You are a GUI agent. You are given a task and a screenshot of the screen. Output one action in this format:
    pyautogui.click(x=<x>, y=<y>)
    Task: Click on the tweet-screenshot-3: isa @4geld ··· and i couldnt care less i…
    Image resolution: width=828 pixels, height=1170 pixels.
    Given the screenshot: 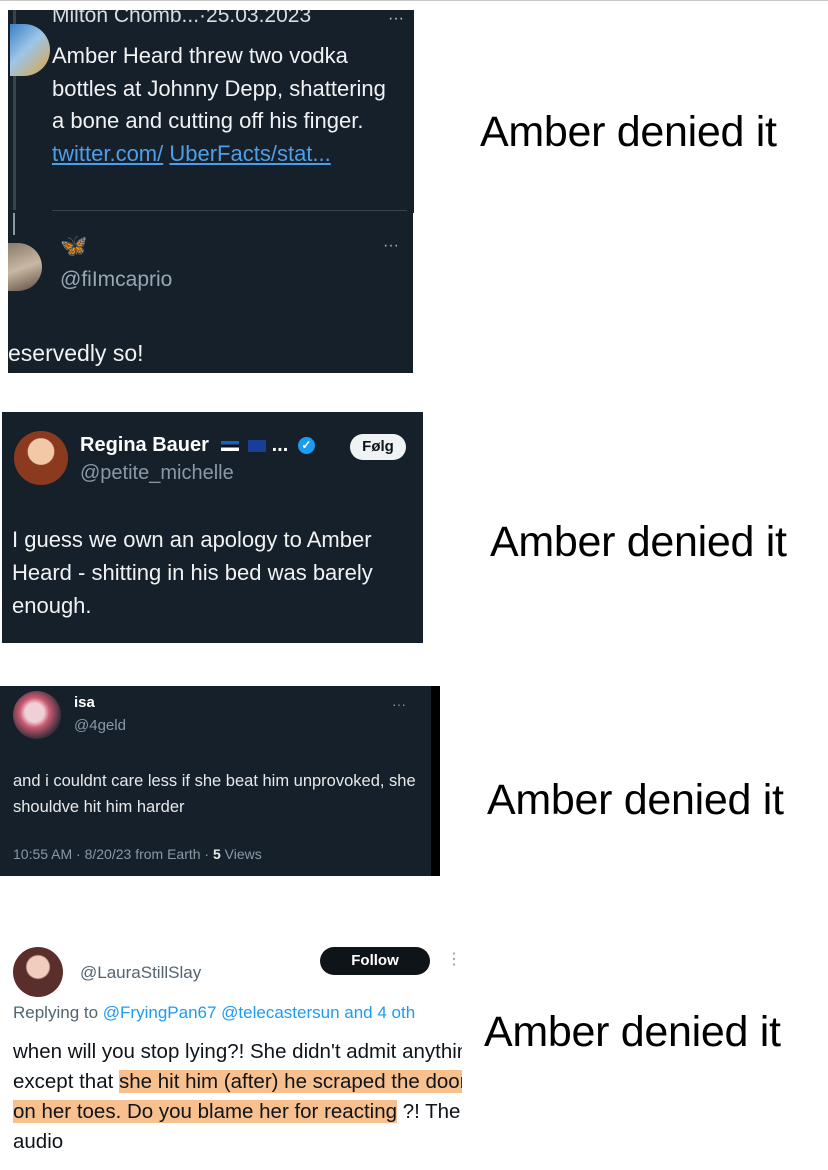 What is the action you would take?
    pyautogui.click(x=220, y=781)
    